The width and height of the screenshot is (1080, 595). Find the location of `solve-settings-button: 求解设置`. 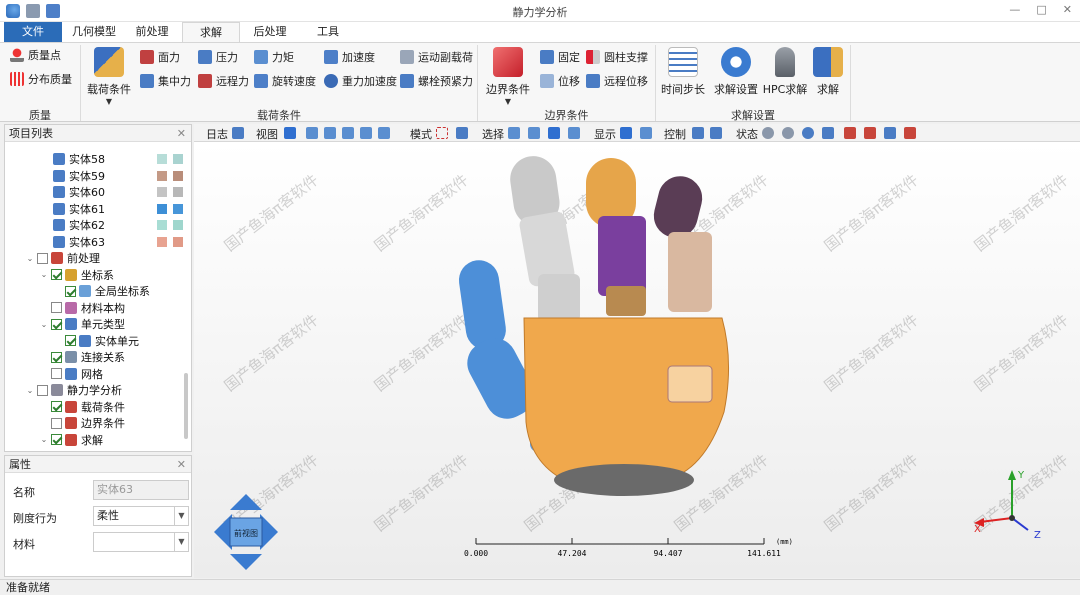

solve-settings-button: 求解设置 is located at coordinates (736, 72).